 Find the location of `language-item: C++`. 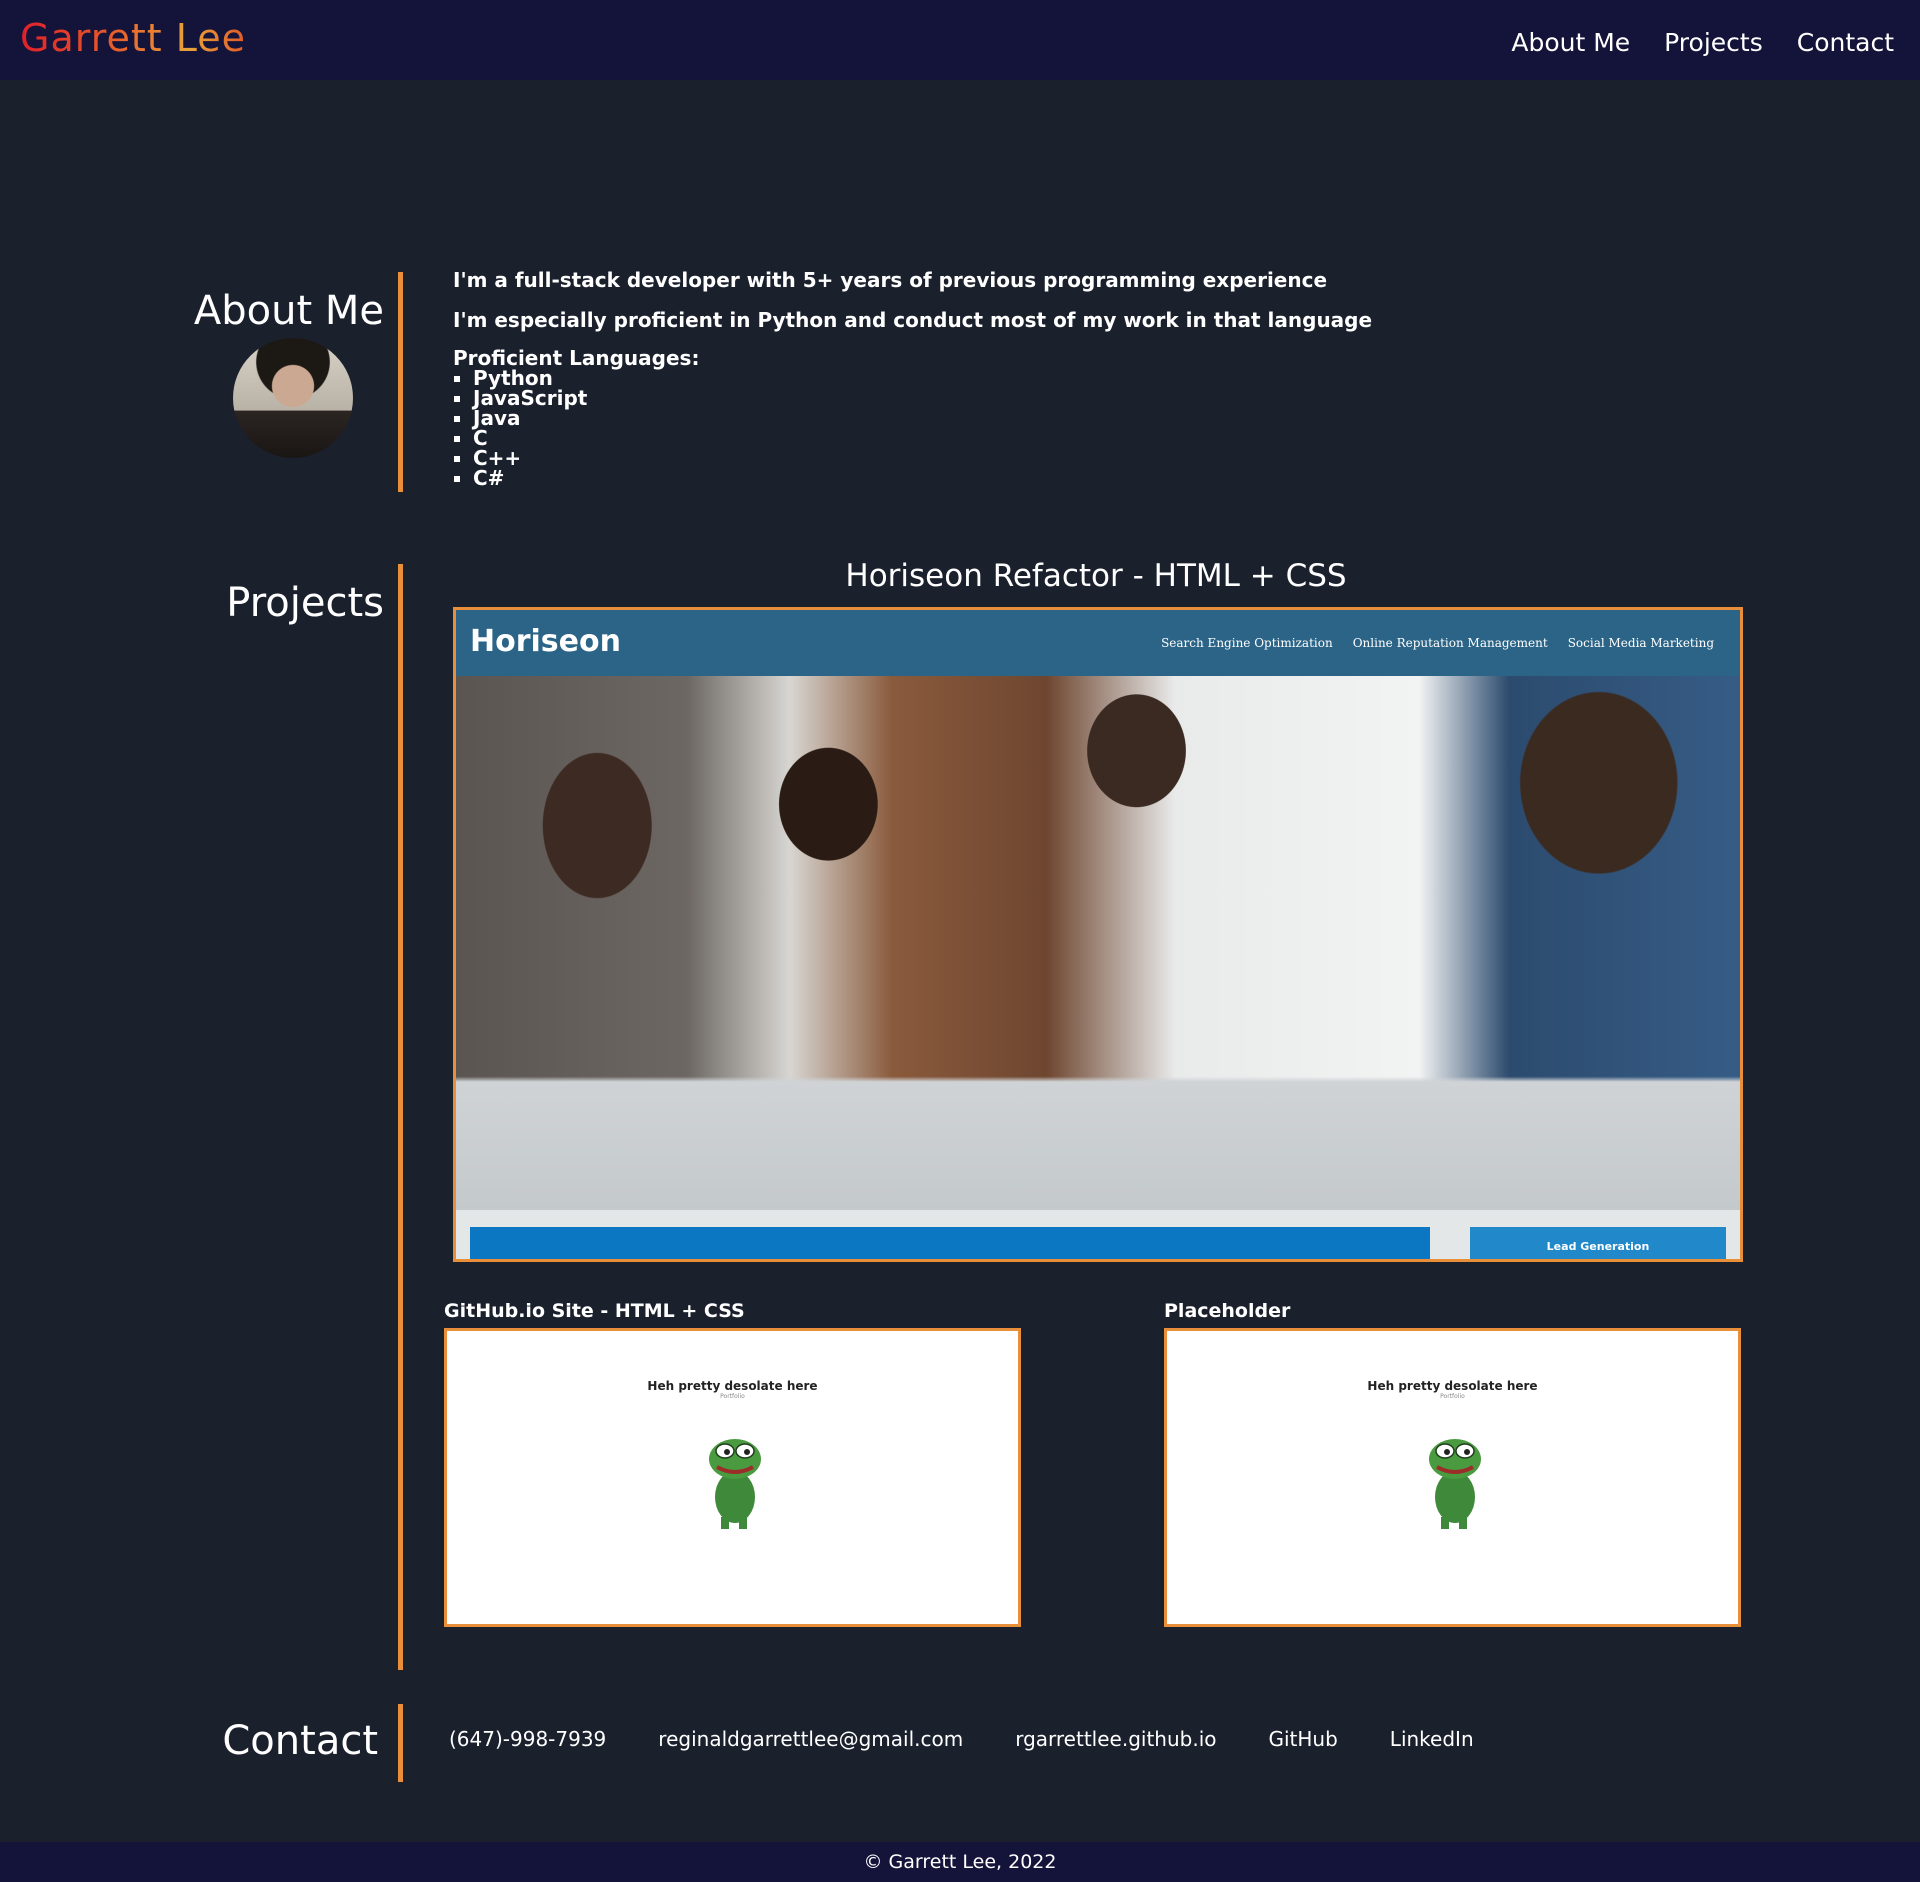

language-item: C++ is located at coordinates (922, 458).